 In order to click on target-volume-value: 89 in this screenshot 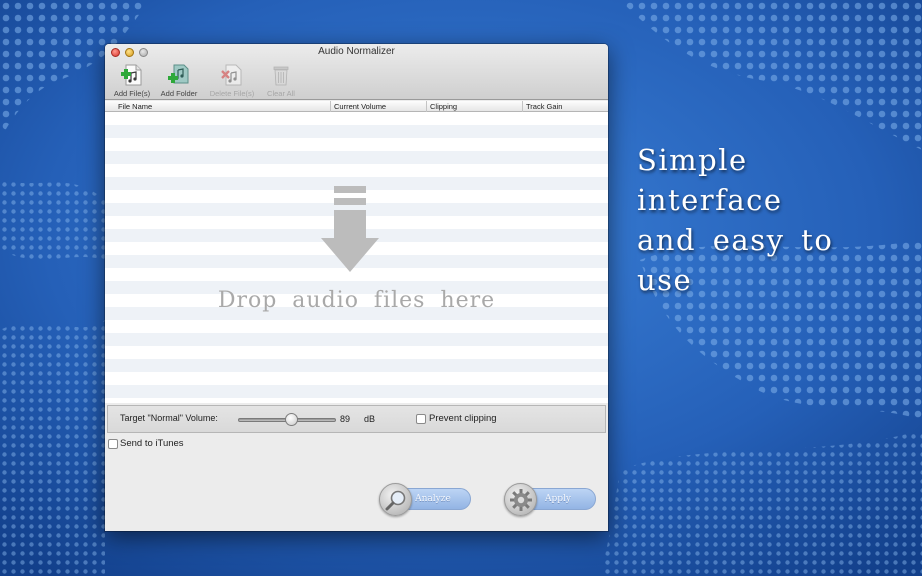, I will do `click(345, 419)`.